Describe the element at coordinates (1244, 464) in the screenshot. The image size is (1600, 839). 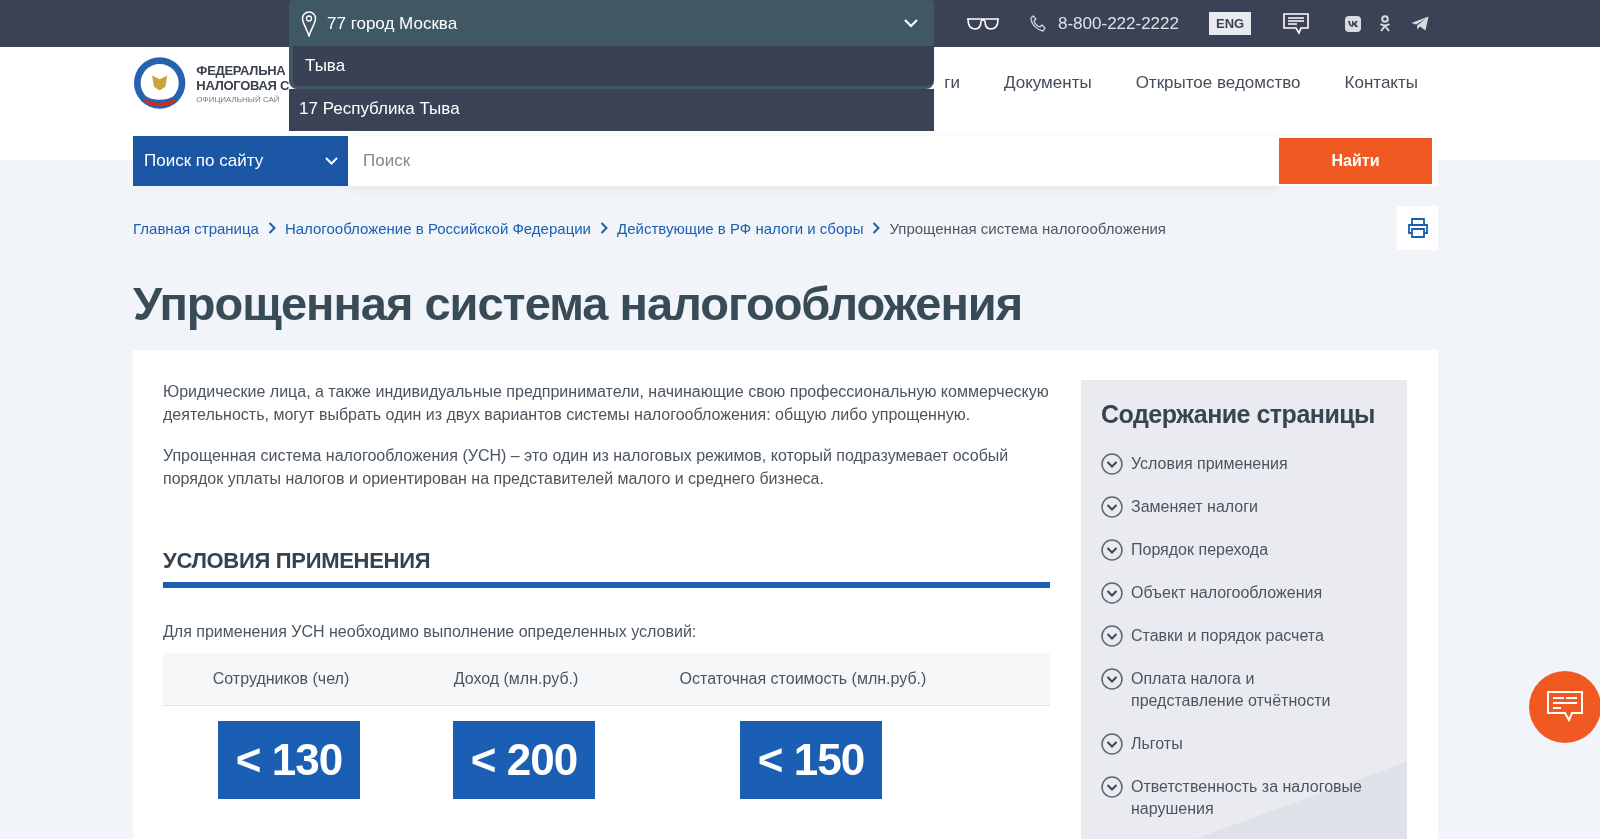
I see `toc-link: Условия применения` at that location.